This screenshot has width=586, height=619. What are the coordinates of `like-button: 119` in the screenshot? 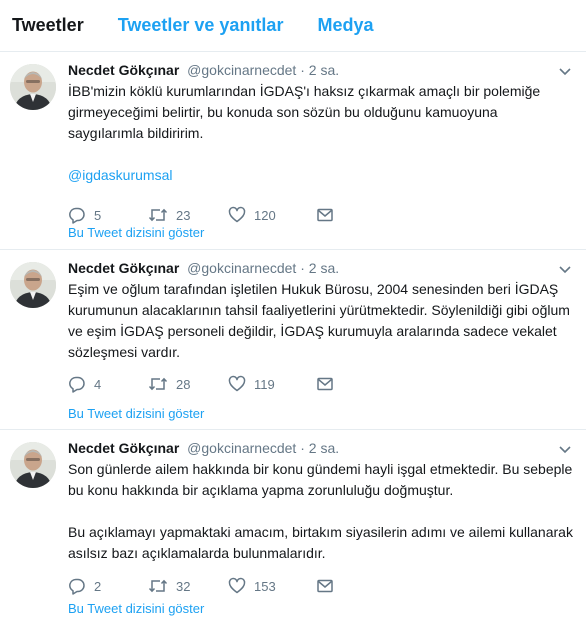 It's located at (272, 384).